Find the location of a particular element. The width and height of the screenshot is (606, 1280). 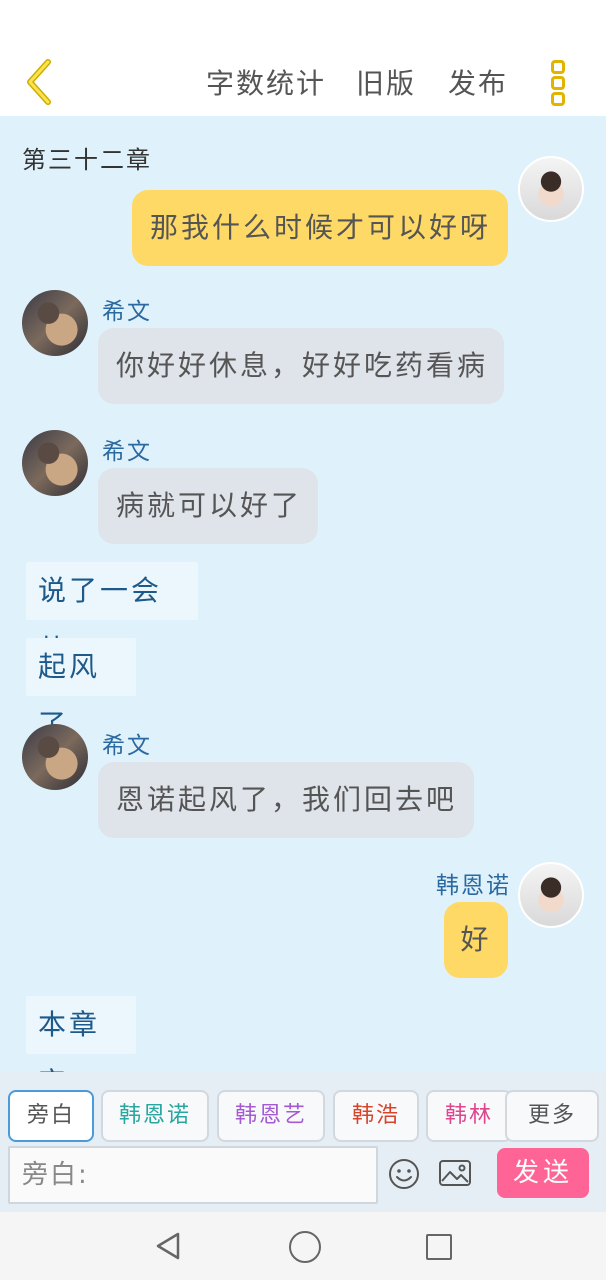

nav-recent-apps-button is located at coordinates (439, 1247).